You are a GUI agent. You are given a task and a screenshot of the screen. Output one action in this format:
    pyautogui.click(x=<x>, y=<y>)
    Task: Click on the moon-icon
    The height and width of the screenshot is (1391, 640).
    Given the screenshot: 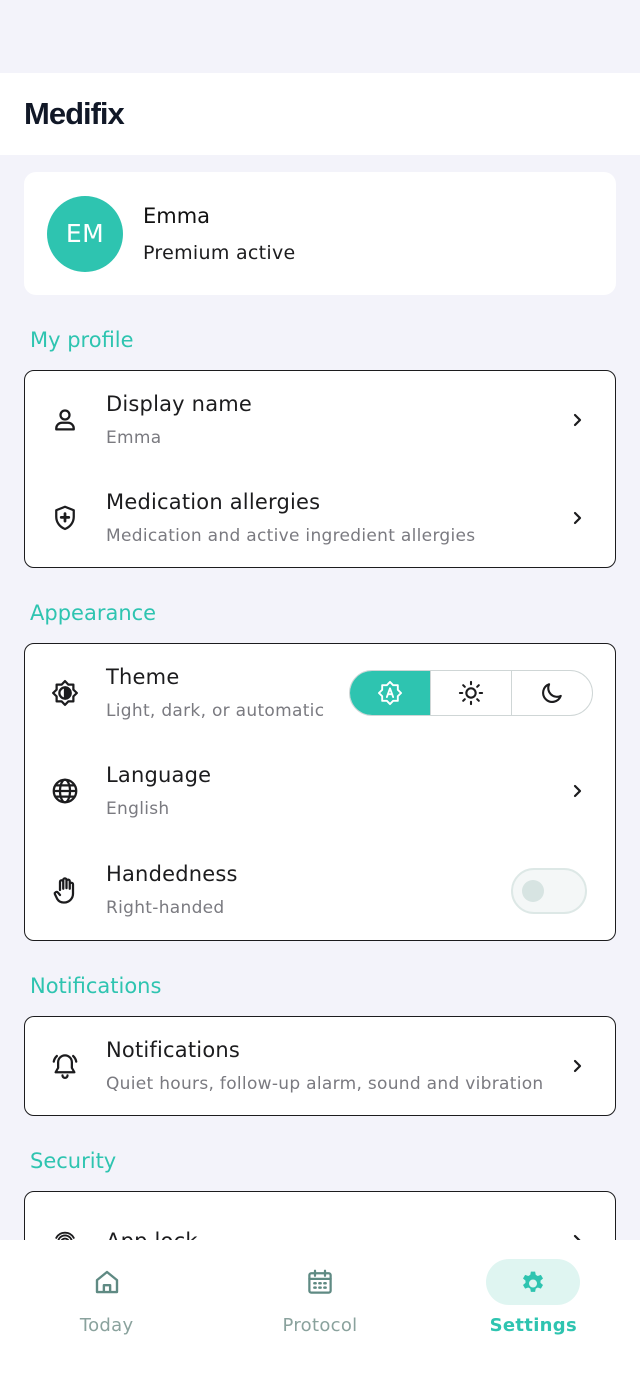 What is the action you would take?
    pyautogui.click(x=552, y=693)
    